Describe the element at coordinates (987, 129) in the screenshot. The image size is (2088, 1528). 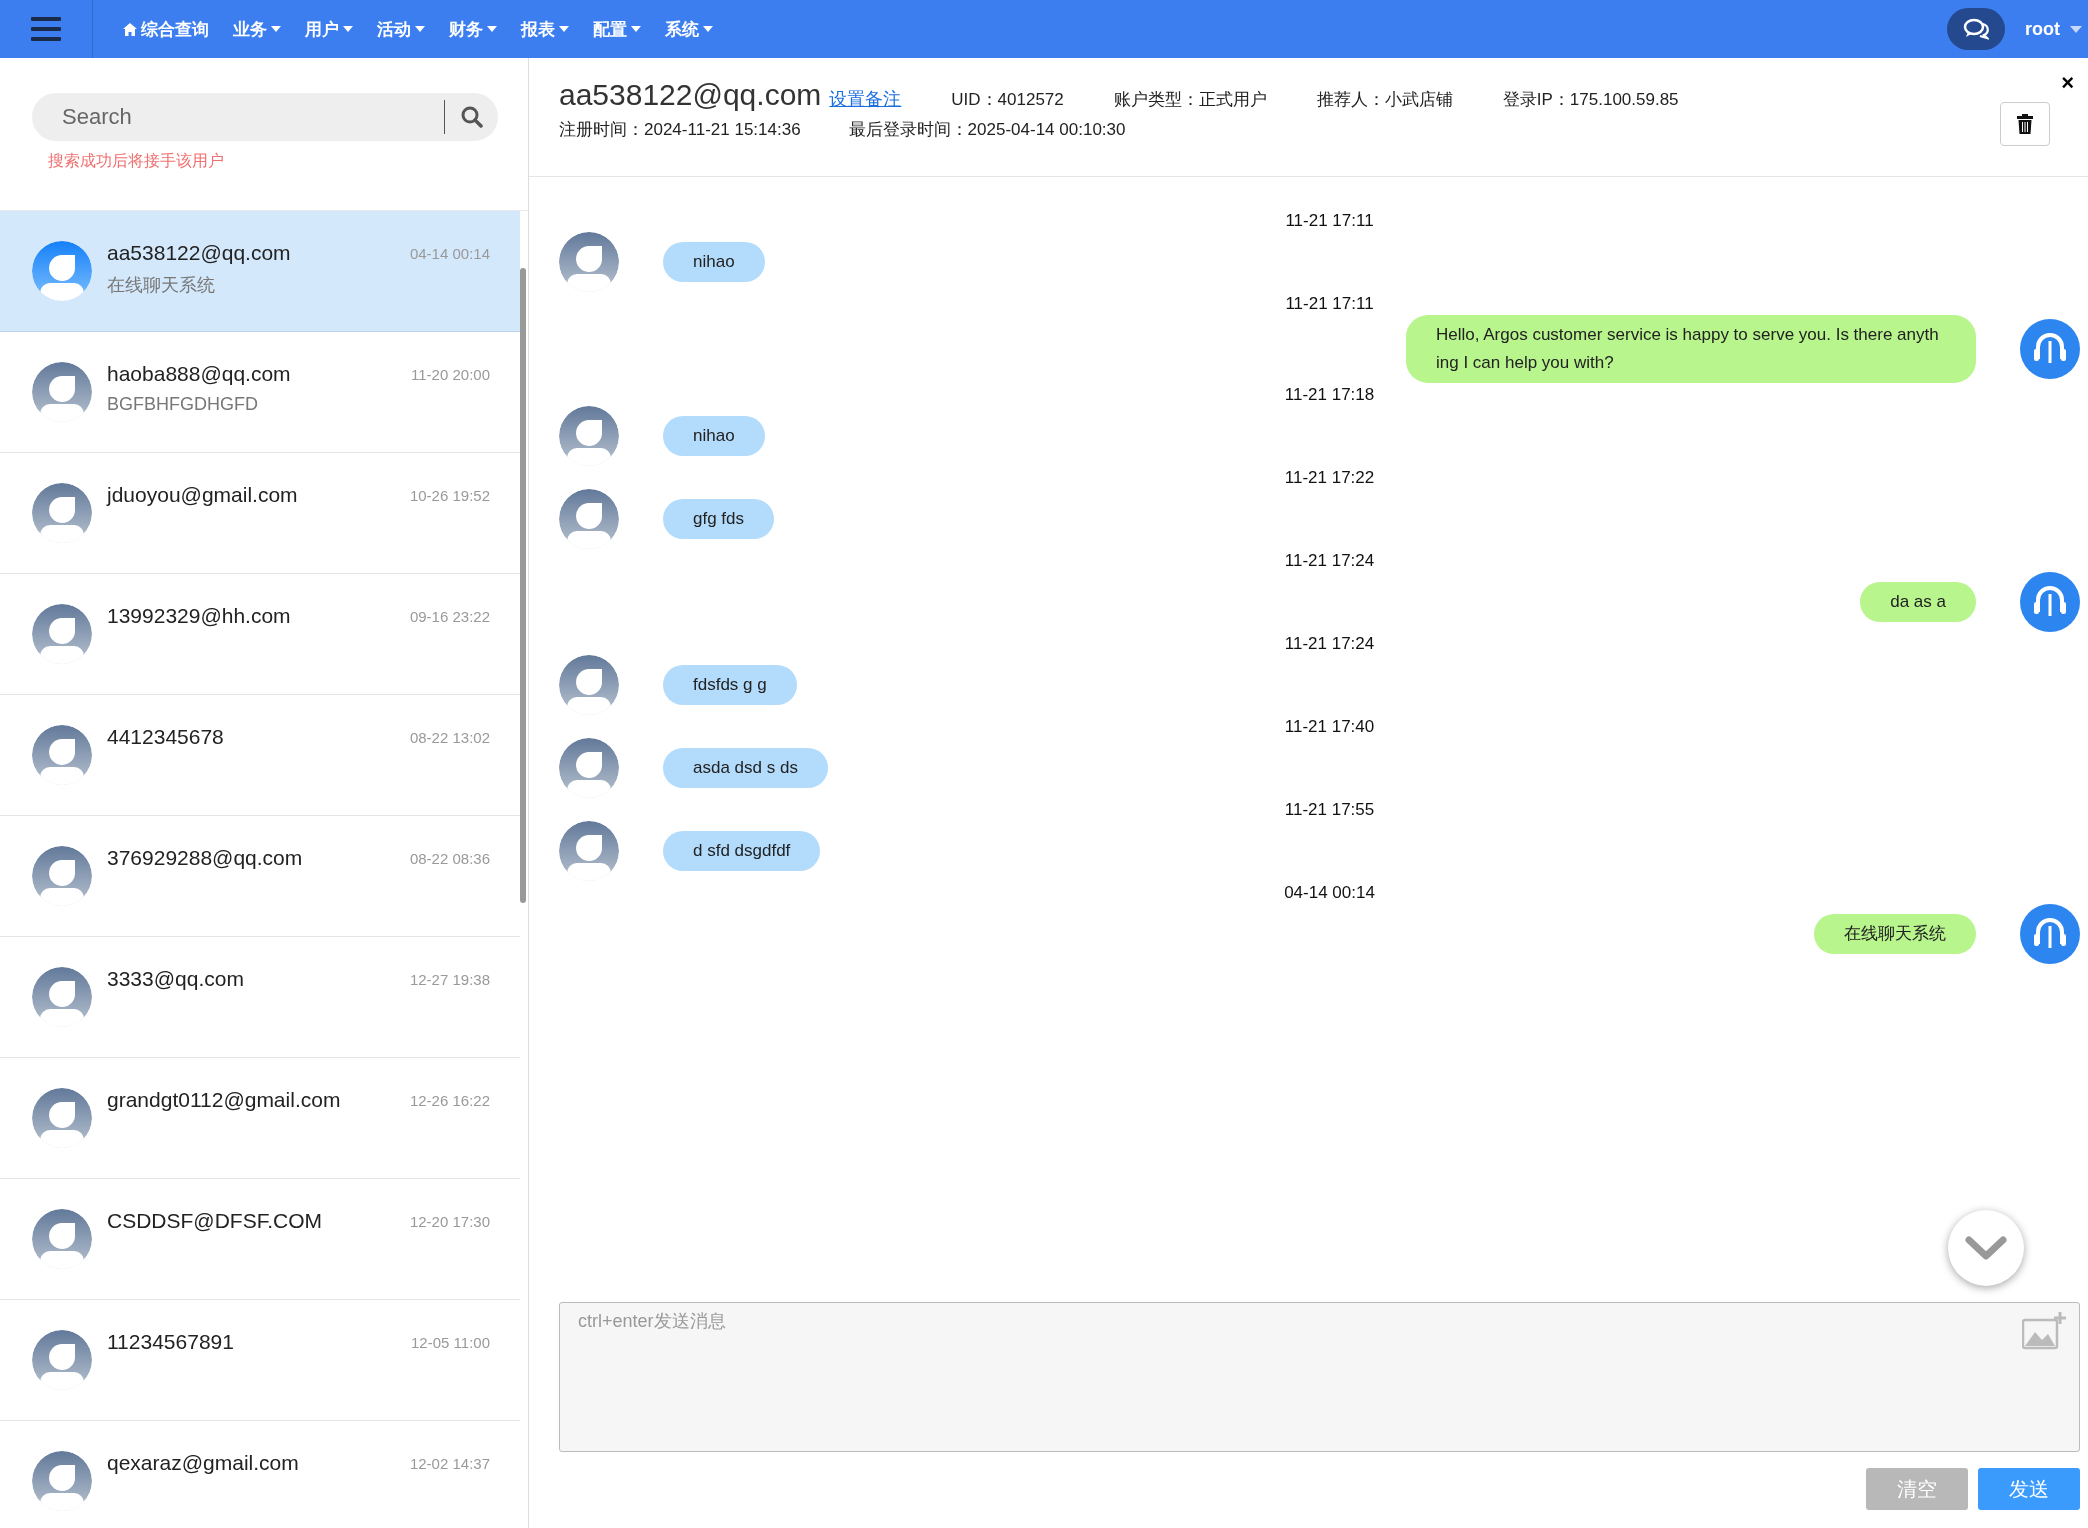
I see `user-info-field: 最后登录时间：2025-04-14 00:10:30` at that location.